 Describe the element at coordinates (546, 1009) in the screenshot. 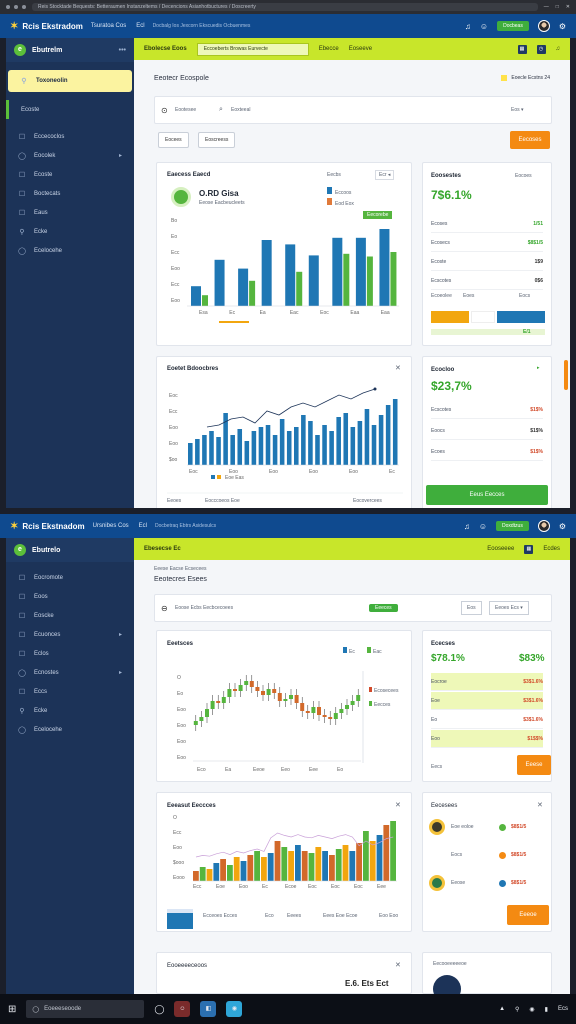

I see `tray-battery-icon: ▮` at that location.